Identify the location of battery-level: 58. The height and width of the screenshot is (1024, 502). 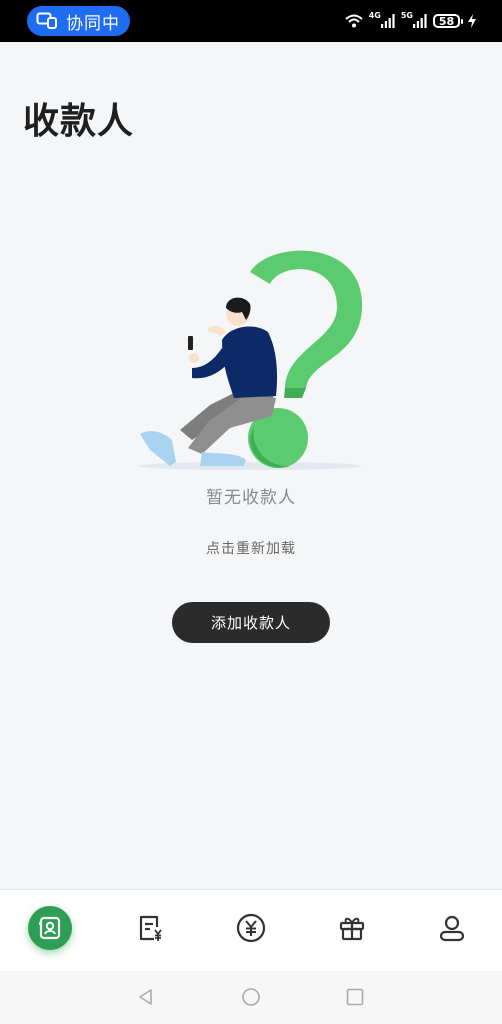
(446, 21).